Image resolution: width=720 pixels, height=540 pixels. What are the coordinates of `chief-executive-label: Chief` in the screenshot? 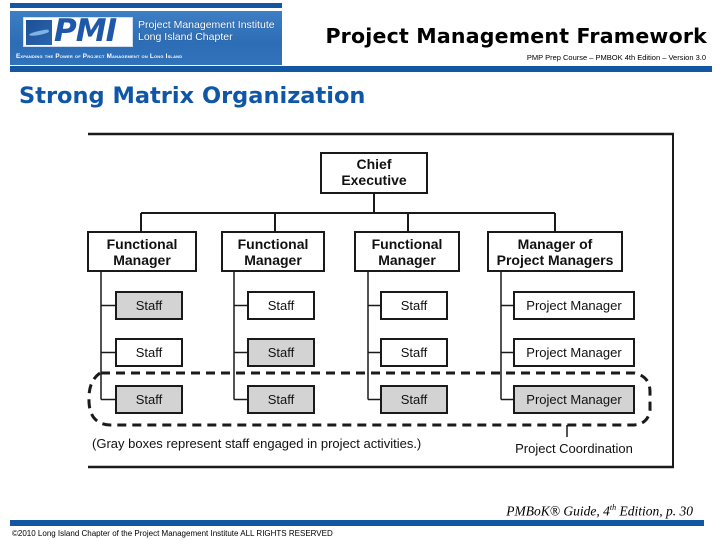 It's located at (374, 164).